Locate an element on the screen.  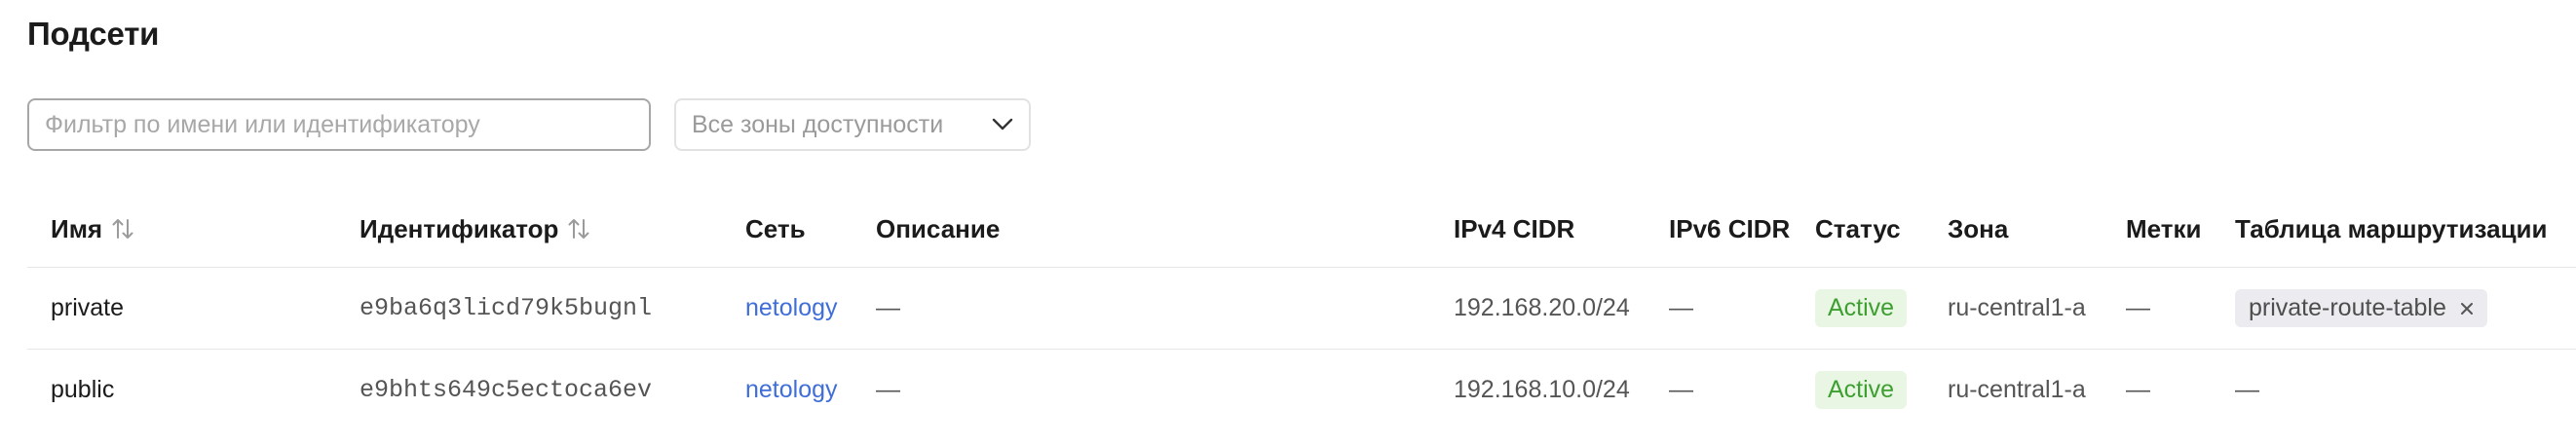
column-header-ipv6: IPv6 CIDR is located at coordinates (1730, 228).